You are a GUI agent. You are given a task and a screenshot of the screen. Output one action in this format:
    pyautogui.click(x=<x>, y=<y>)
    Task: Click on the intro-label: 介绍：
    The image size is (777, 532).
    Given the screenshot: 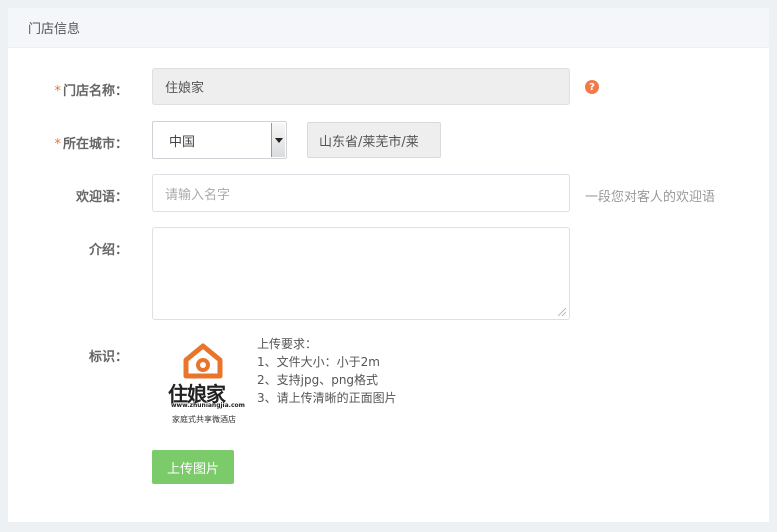 What is the action you would take?
    pyautogui.click(x=108, y=250)
    